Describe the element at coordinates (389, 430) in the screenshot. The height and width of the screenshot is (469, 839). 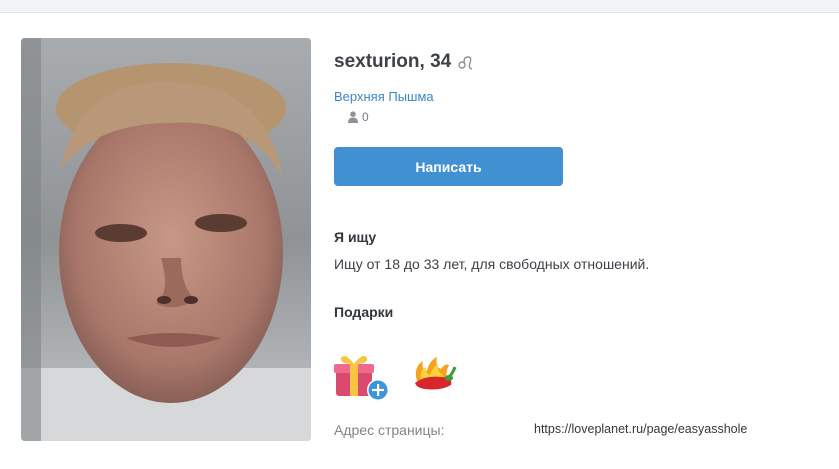
I see `page-address-label: Адрес страницы:` at that location.